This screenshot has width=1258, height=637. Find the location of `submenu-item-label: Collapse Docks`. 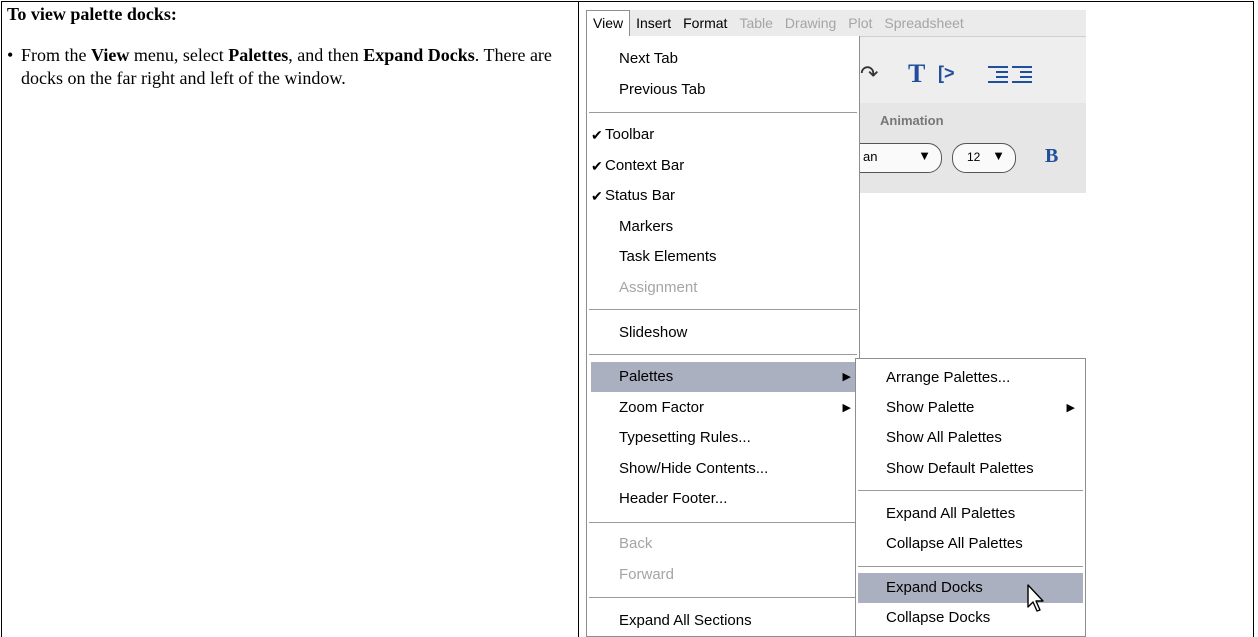

submenu-item-label: Collapse Docks is located at coordinates (938, 617).